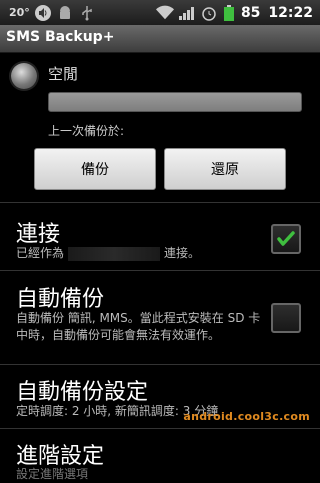  Describe the element at coordinates (290, 12) in the screenshot. I see `clock: 12:22` at that location.